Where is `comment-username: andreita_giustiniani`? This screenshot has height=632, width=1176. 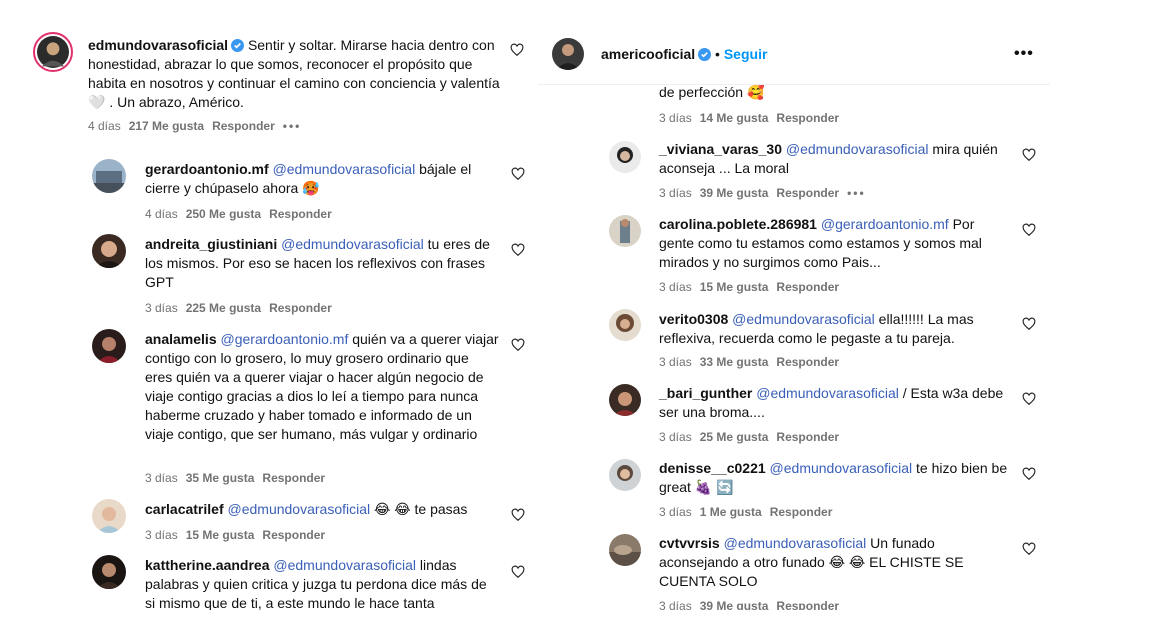 comment-username: andreita_giustiniani is located at coordinates (211, 244).